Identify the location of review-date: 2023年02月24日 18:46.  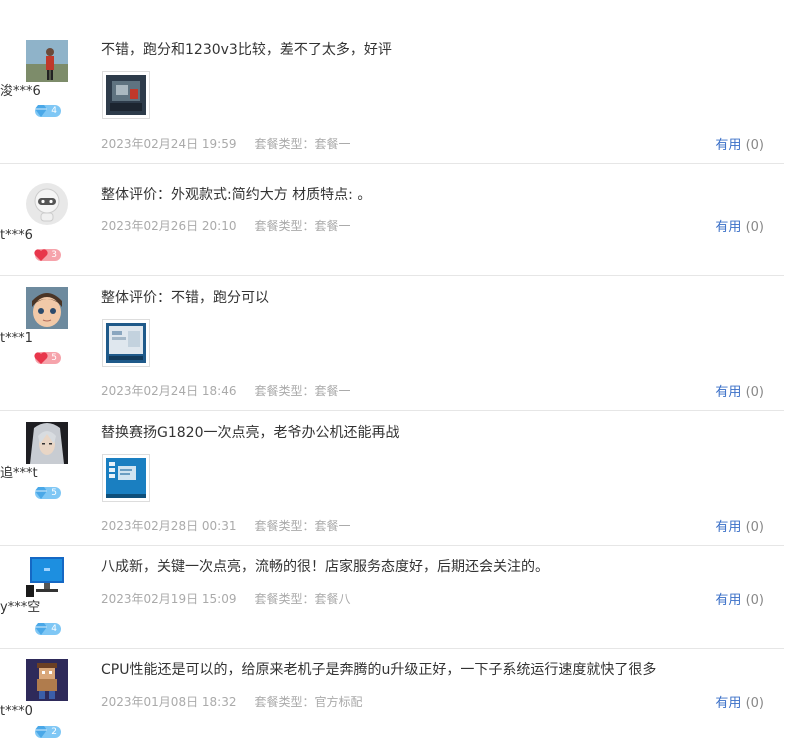
(169, 391).